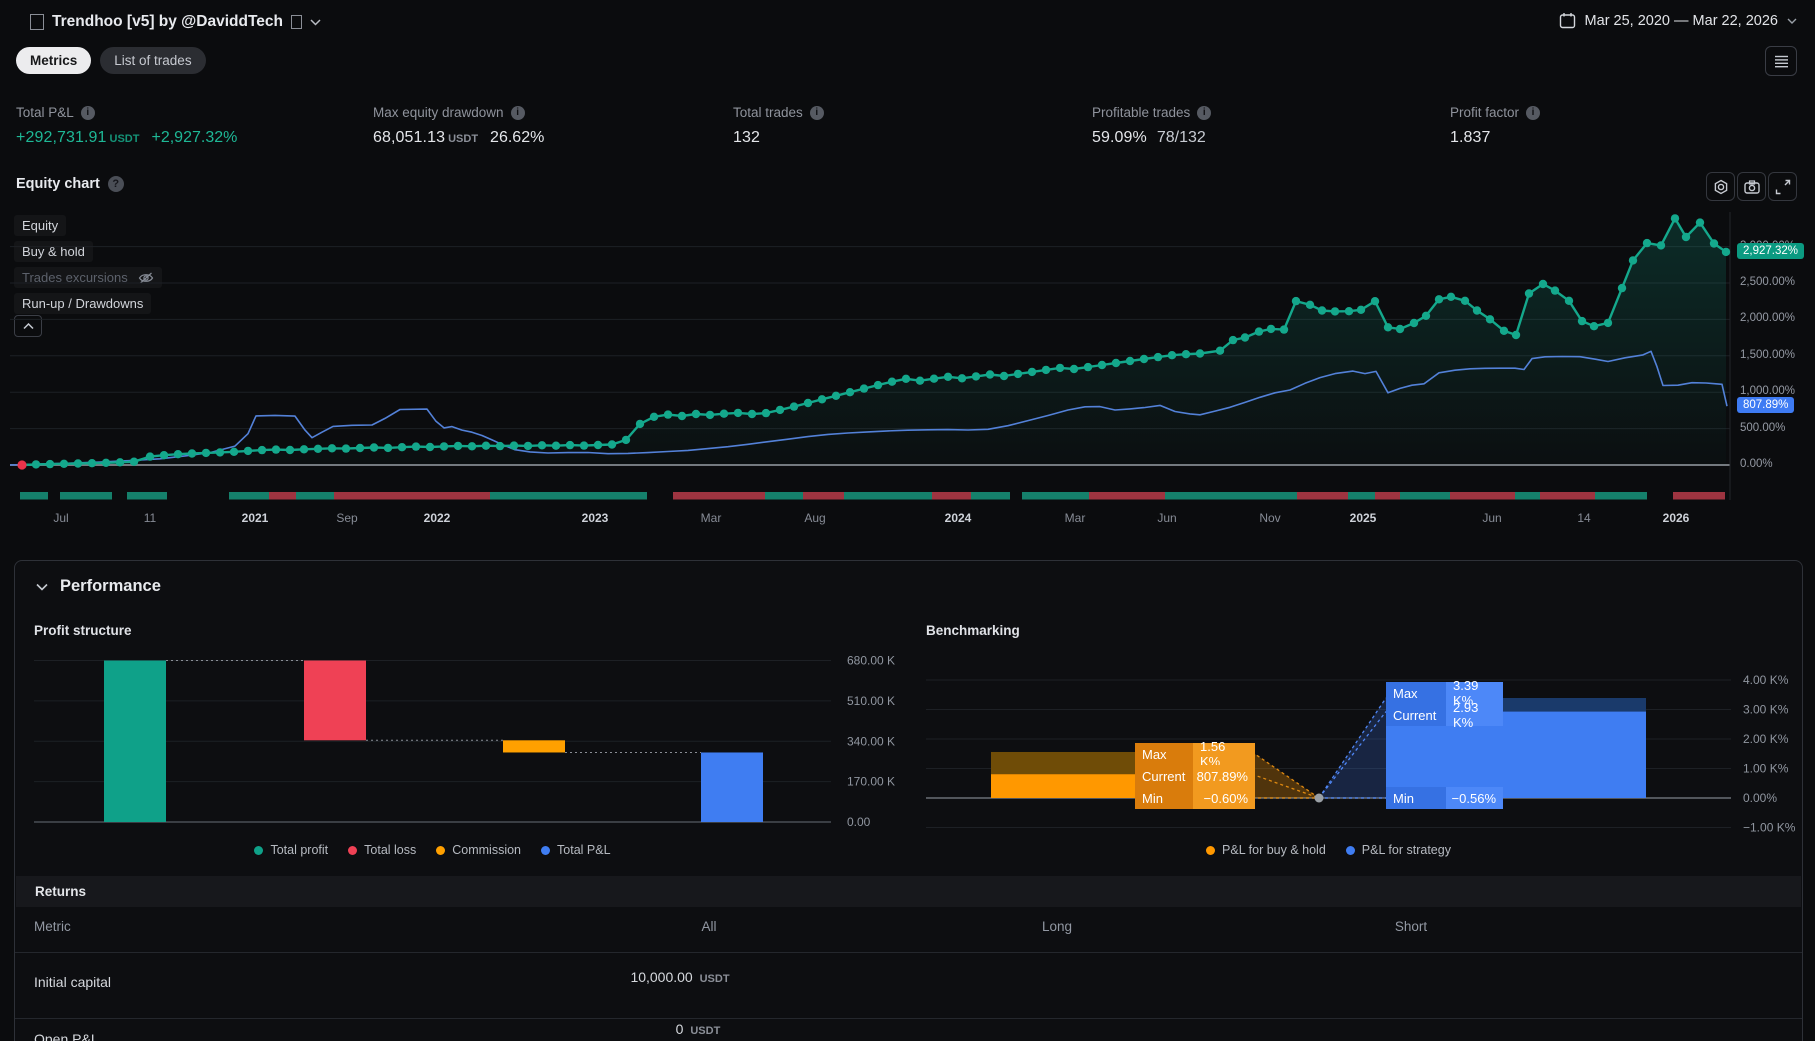 The width and height of the screenshot is (1815, 1041). I want to click on returns-column-header: All, so click(709, 926).